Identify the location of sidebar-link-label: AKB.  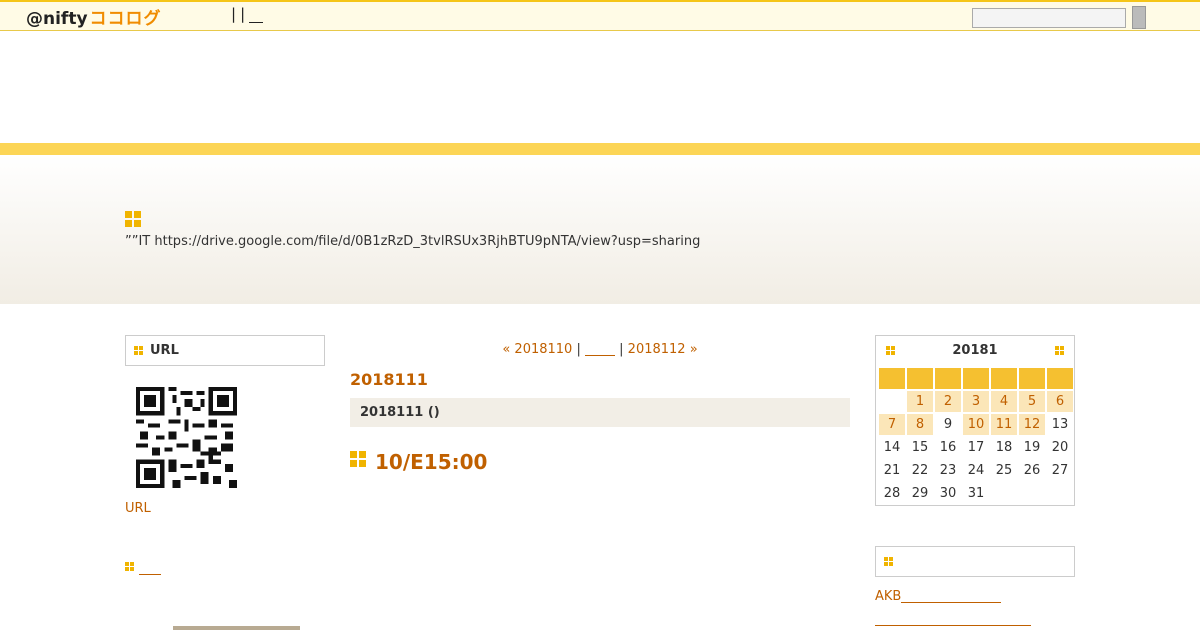
(888, 596).